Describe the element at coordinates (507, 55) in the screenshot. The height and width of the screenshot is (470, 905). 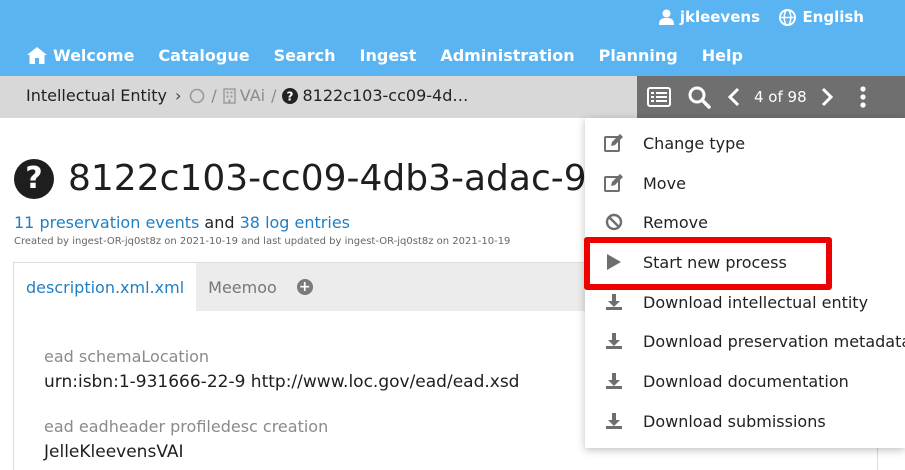
I see `nav-administration: Administration` at that location.